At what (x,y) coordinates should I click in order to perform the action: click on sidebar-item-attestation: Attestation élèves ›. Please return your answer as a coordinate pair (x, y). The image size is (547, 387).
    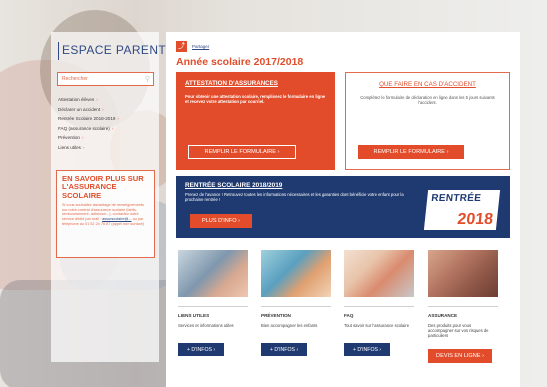
    Looking at the image, I should click on (88, 102).